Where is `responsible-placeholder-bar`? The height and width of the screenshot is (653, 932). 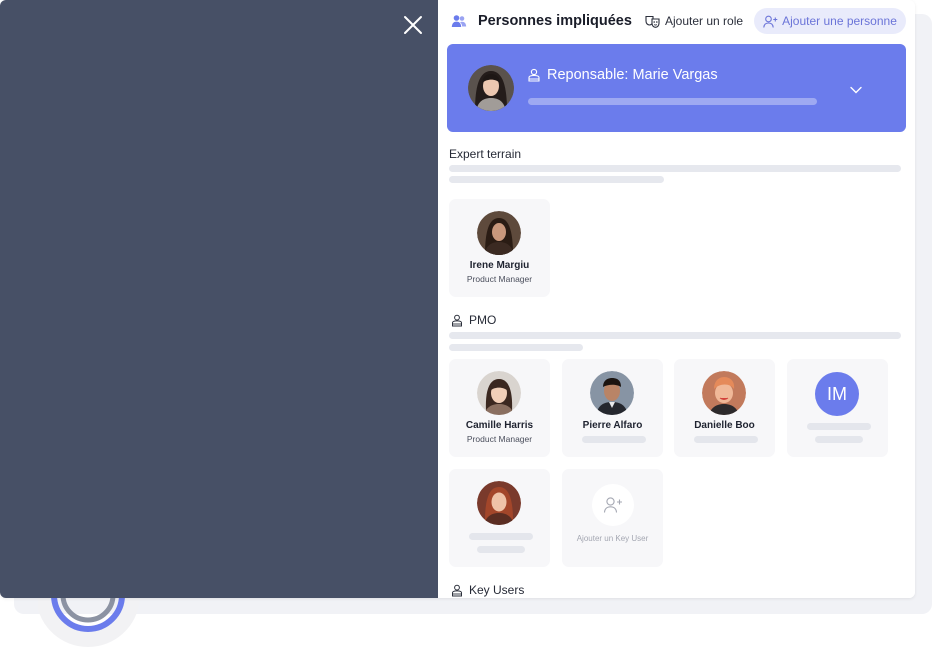
responsible-placeholder-bar is located at coordinates (672, 101).